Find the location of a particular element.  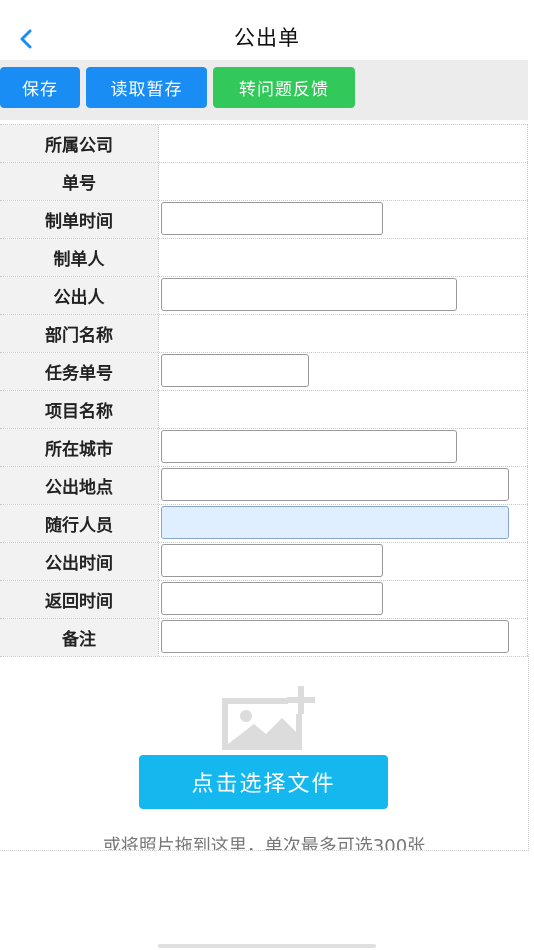

form-row-return-time: 返回时间 is located at coordinates (264, 600).